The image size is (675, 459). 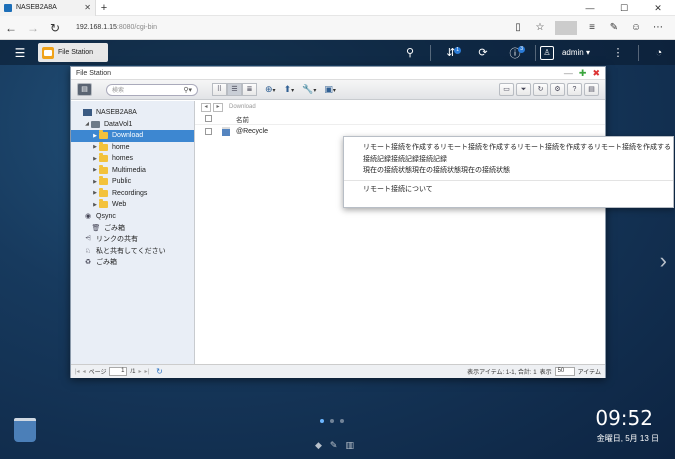 What do you see at coordinates (104, 8) in the screenshot?
I see `new-tab-button: +` at bounding box center [104, 8].